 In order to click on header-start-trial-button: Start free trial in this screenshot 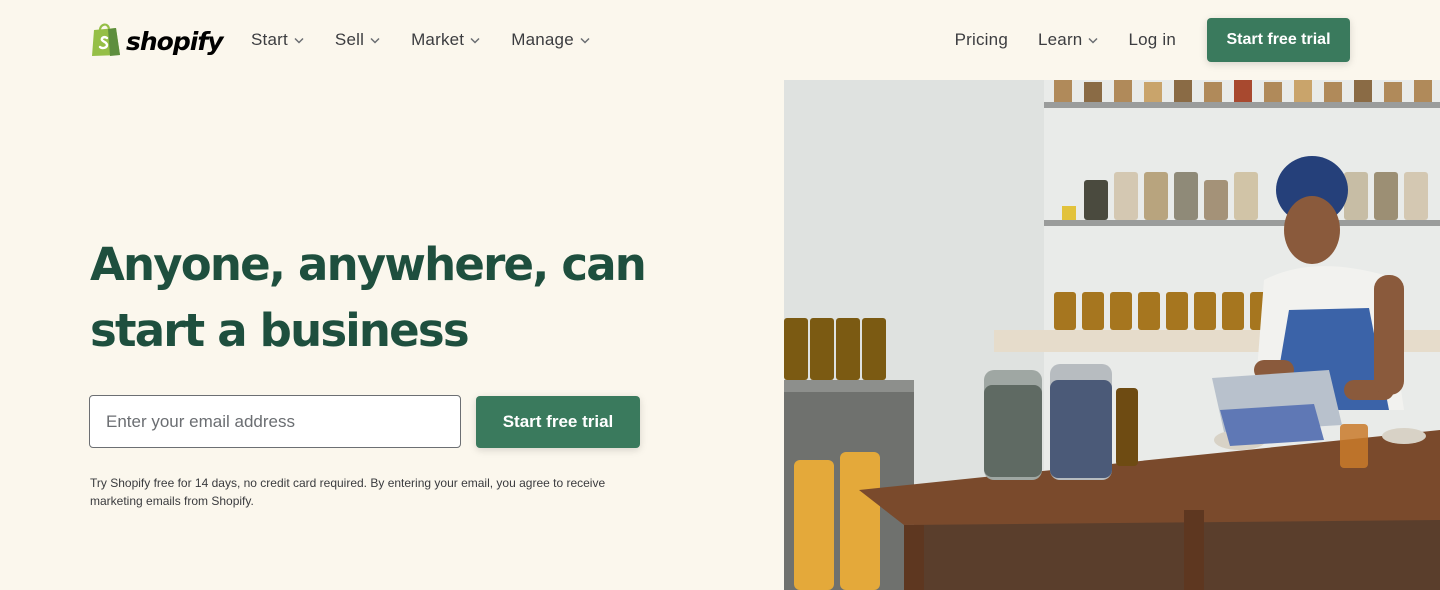, I will do `click(1278, 40)`.